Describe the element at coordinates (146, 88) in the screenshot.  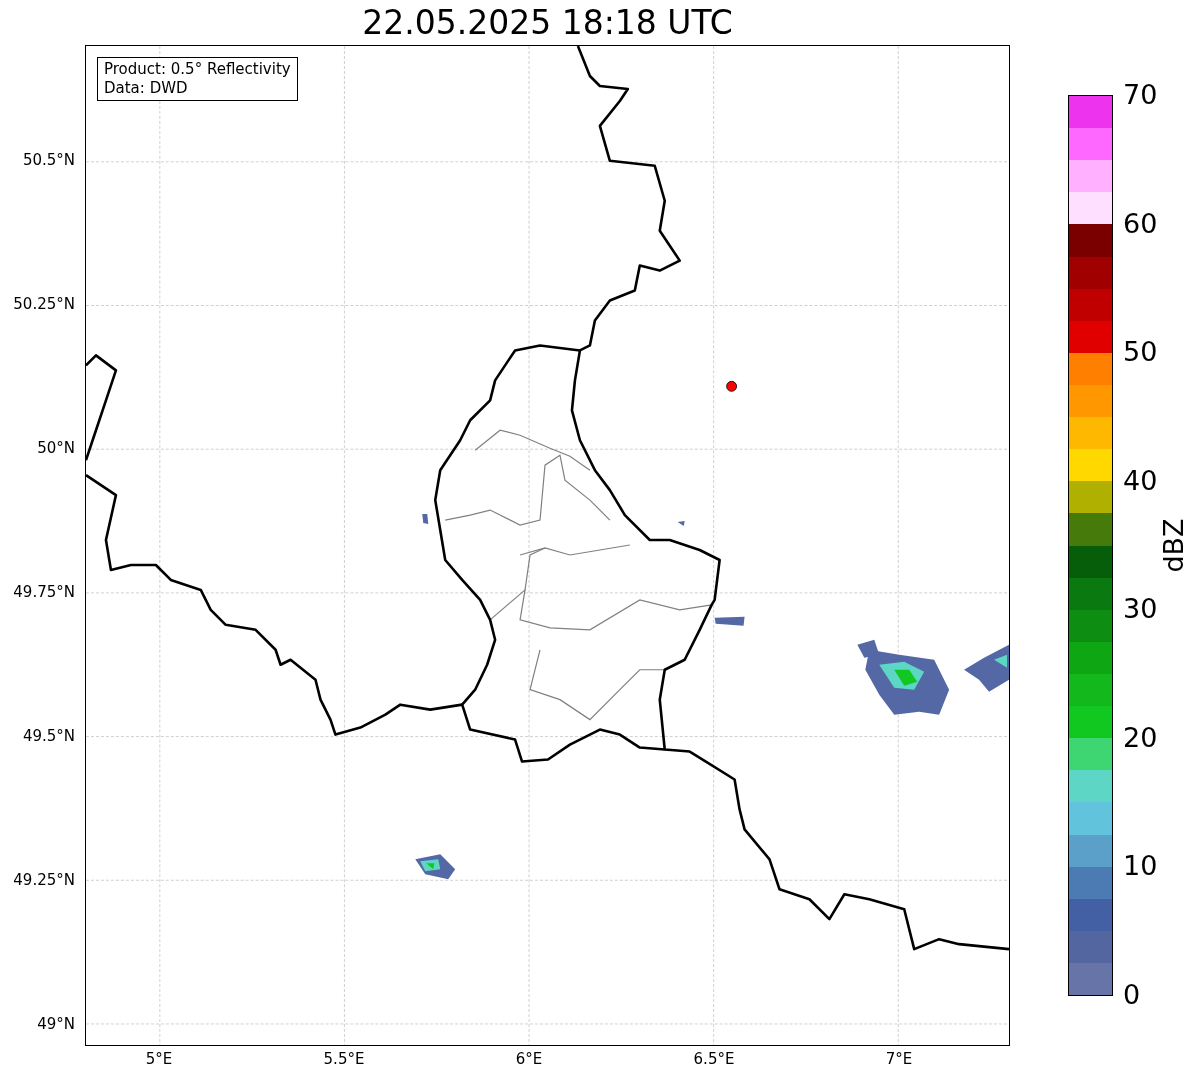
I see `legend-text: Data: DWD` at that location.